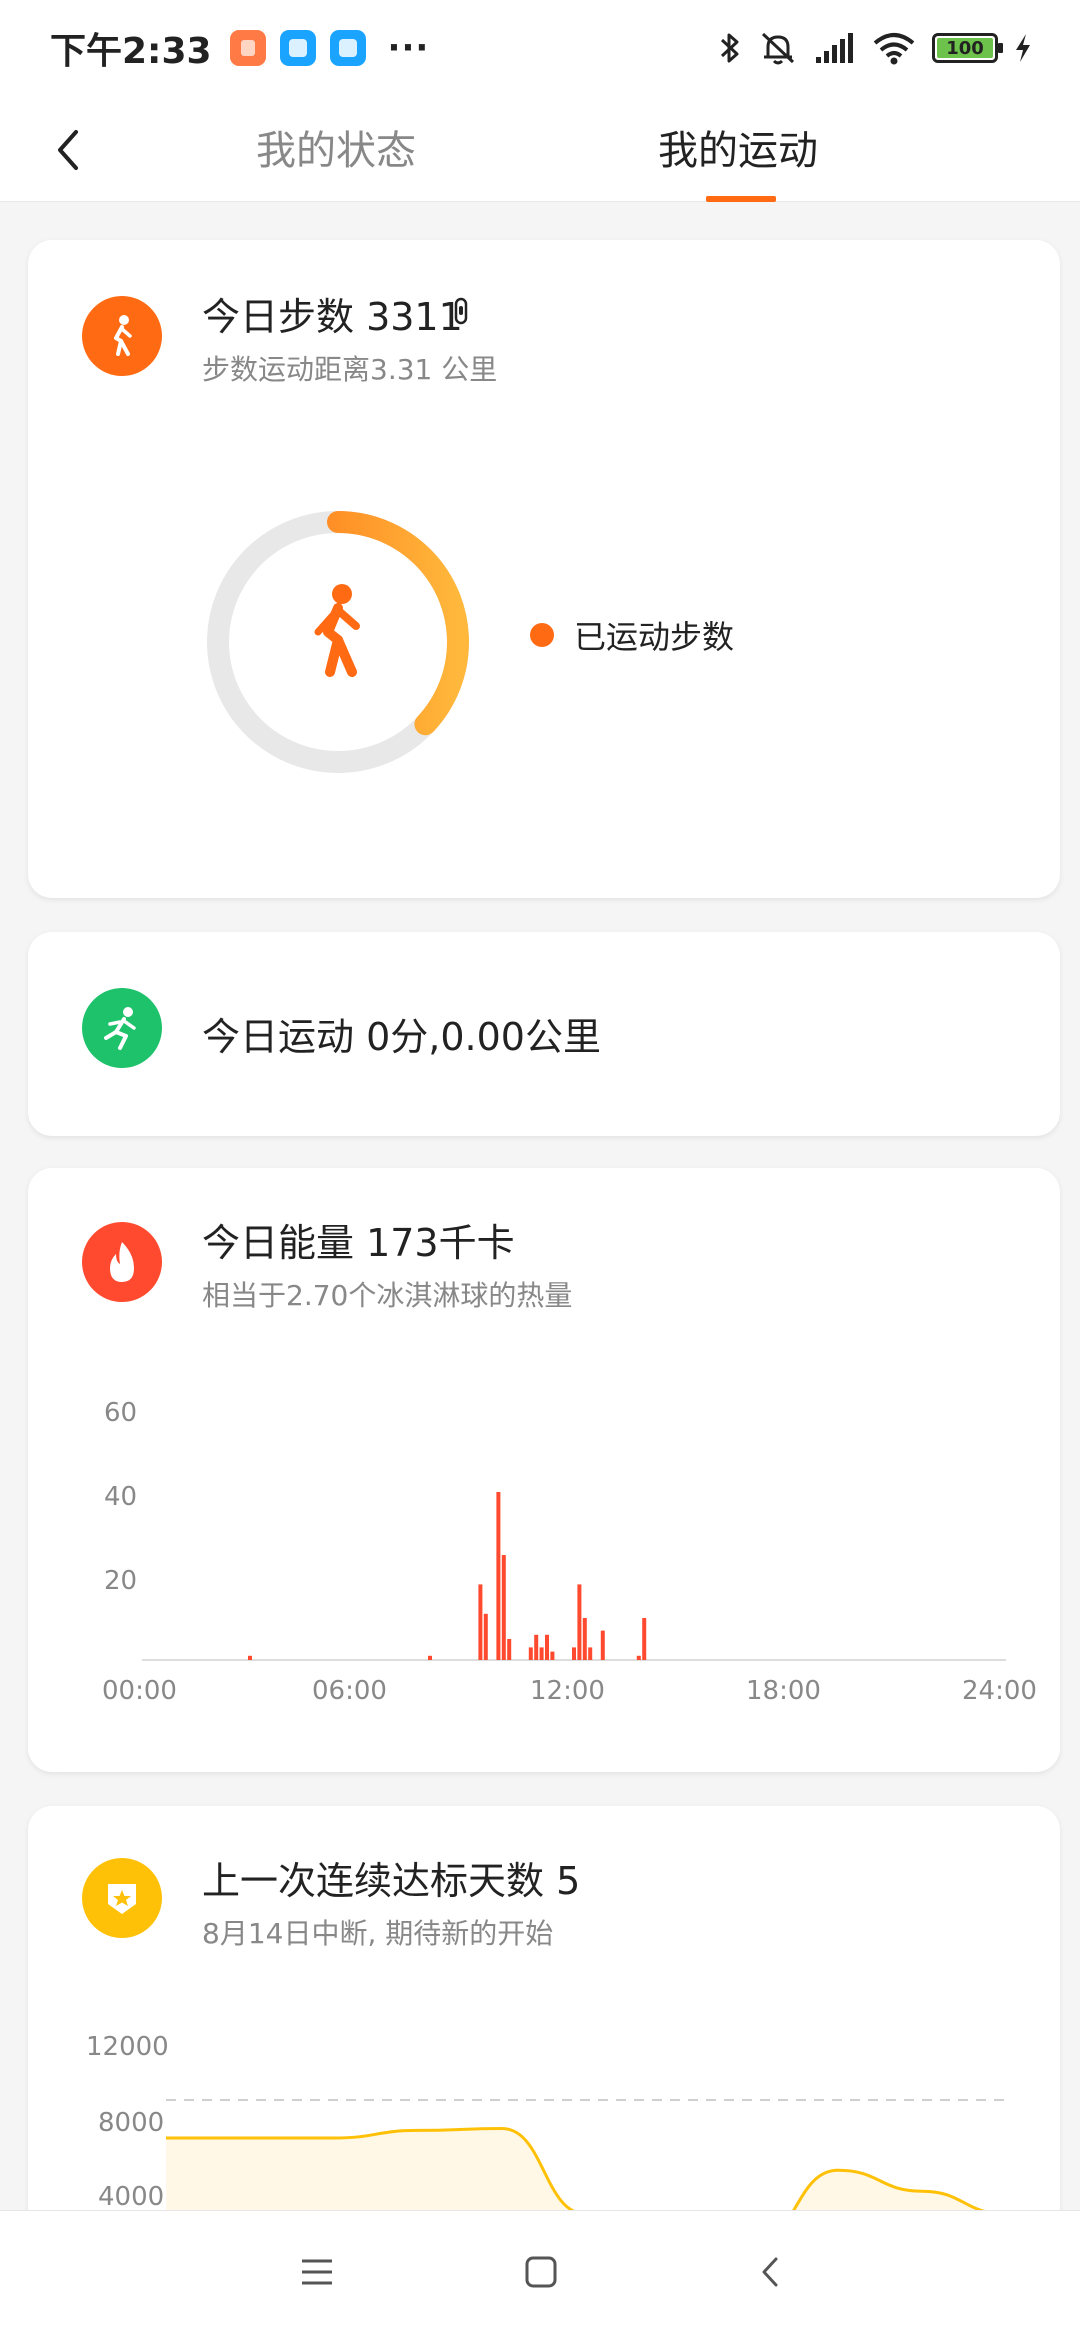 This screenshot has height=2340, width=1080. What do you see at coordinates (965, 48) in the screenshot?
I see `battery-level: 100` at bounding box center [965, 48].